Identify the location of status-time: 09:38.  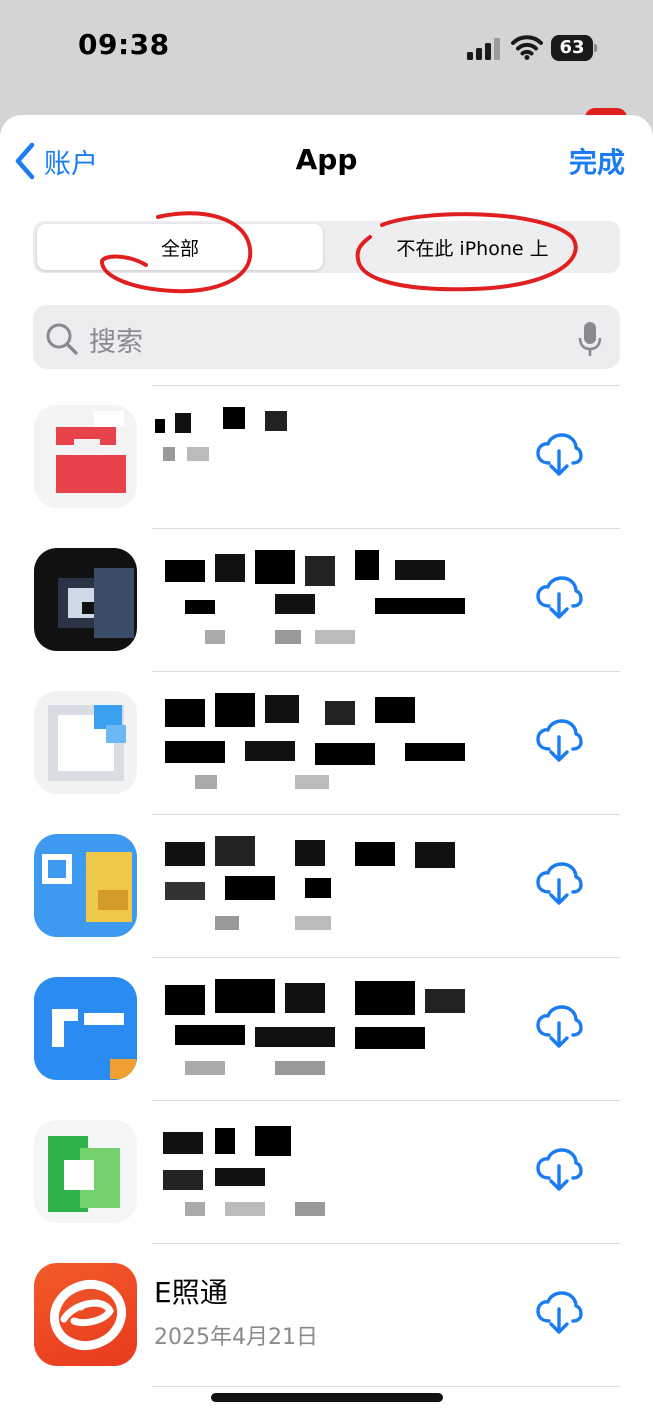
(124, 44).